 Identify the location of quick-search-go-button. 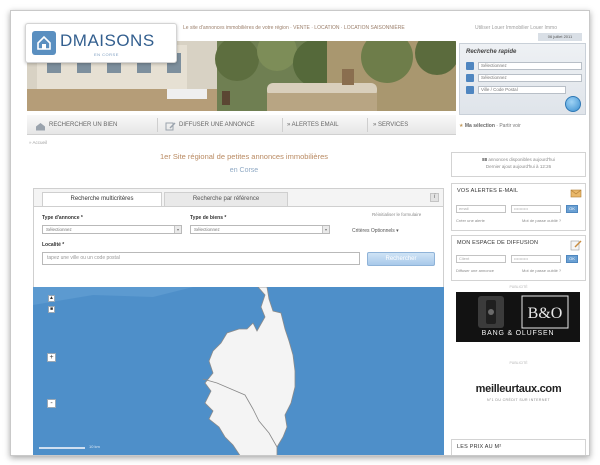
(573, 104).